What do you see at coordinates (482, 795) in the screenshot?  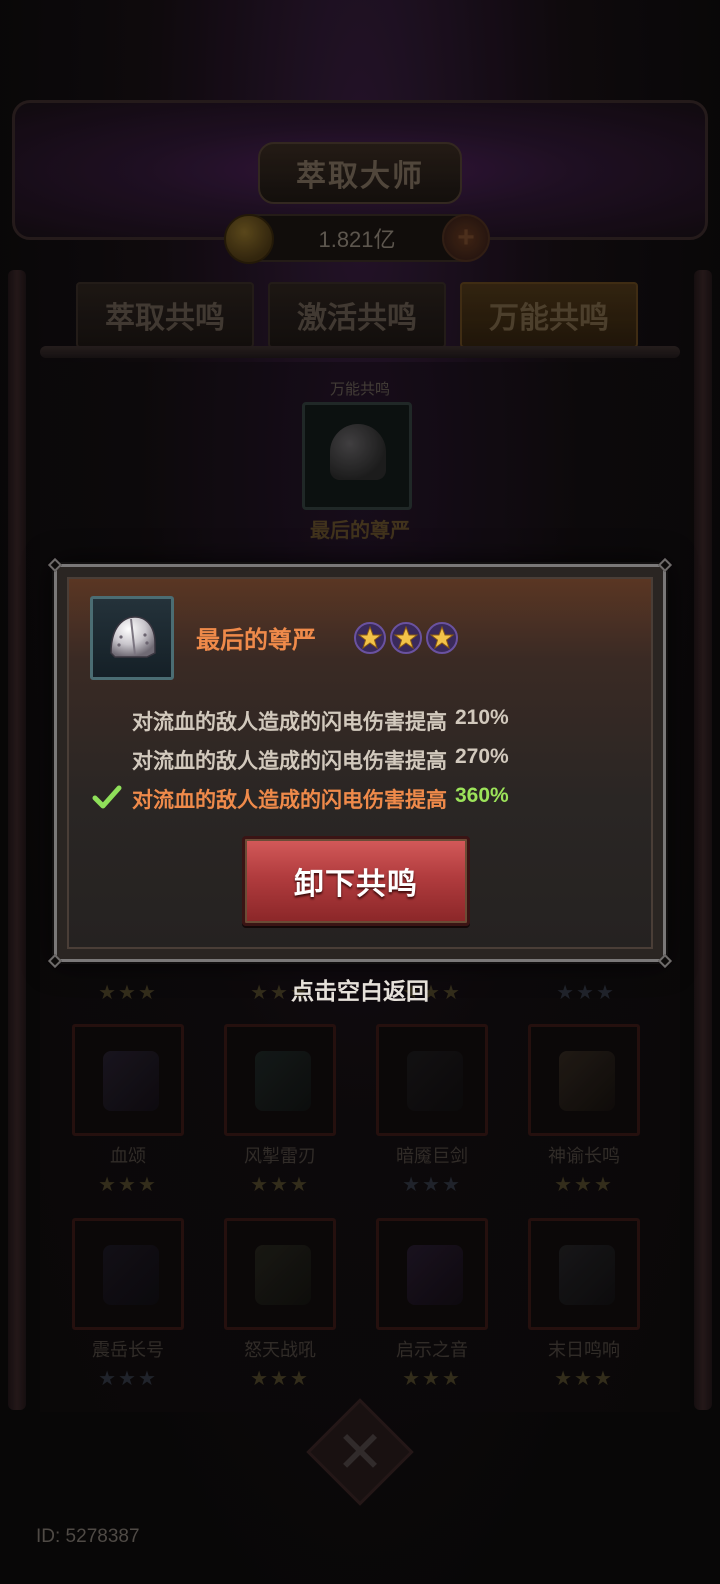 I see `effect-value: 360%` at bounding box center [482, 795].